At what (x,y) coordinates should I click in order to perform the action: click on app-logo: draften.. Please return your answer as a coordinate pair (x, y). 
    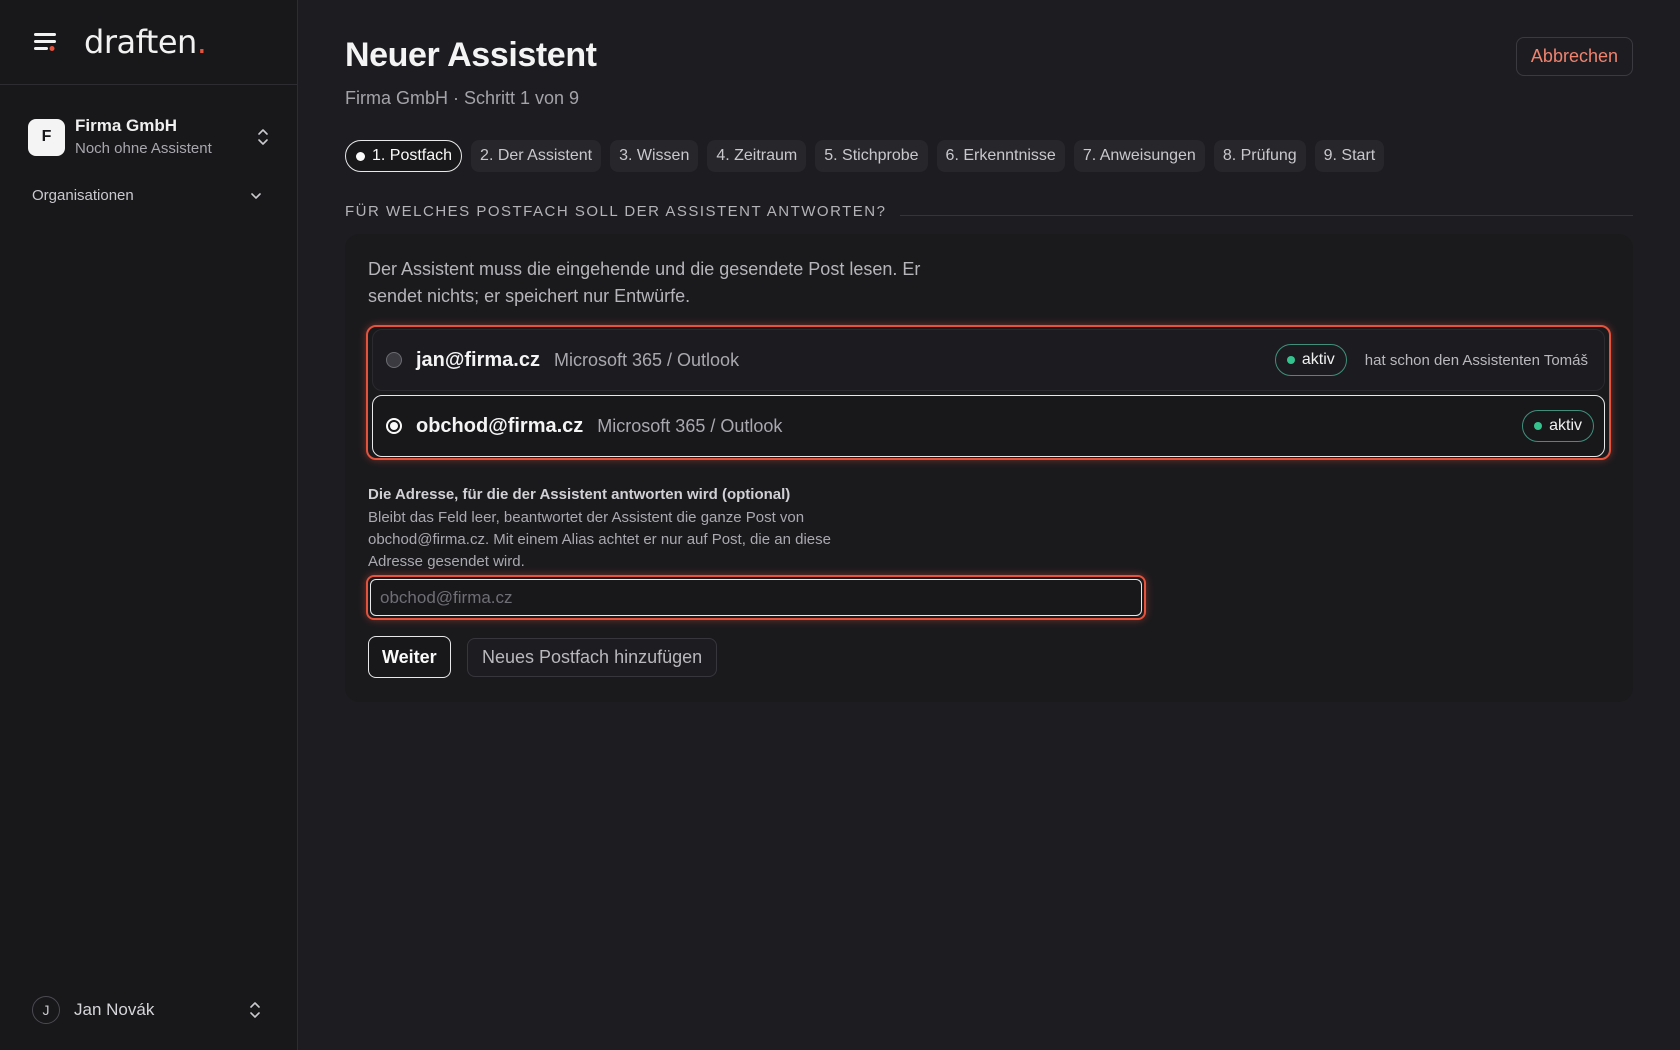
    Looking at the image, I should click on (145, 42).